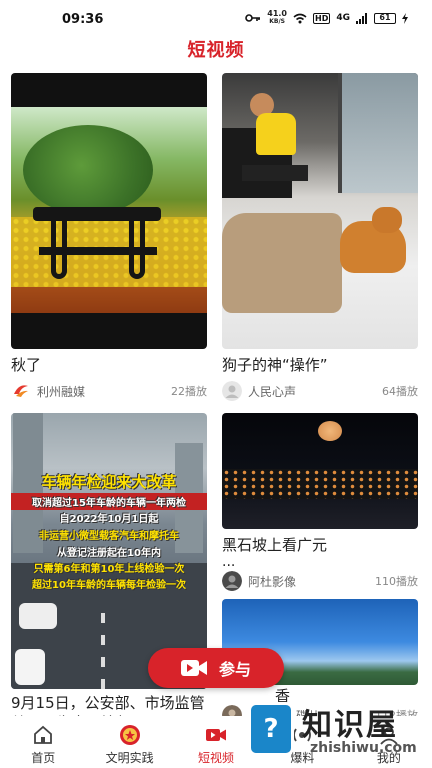 The height and width of the screenshot is (768, 432). I want to click on play-count: 22播放, so click(189, 391).